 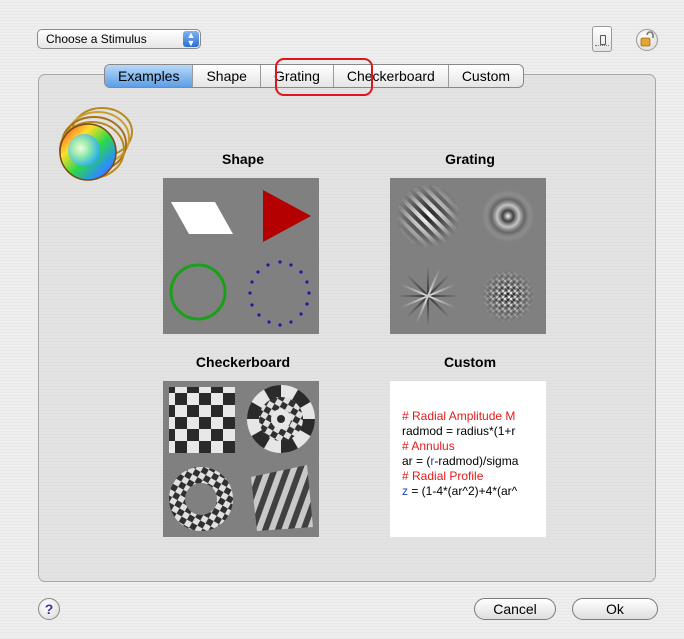 I want to click on square-checkerboard, so click(x=202, y=420).